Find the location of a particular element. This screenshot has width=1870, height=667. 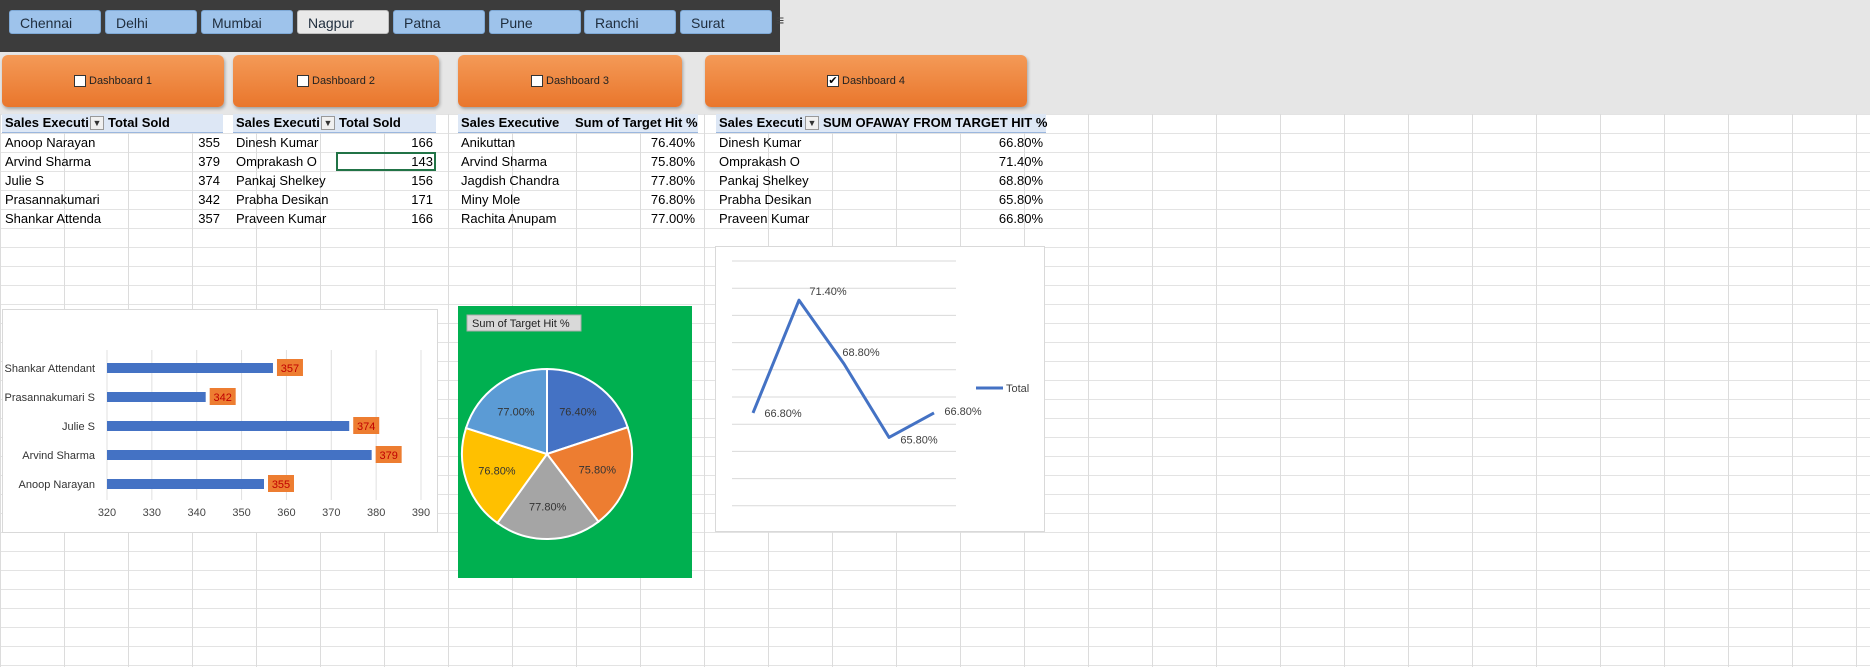

table-row: Prabha Desikan 171 is located at coordinates (334, 199).